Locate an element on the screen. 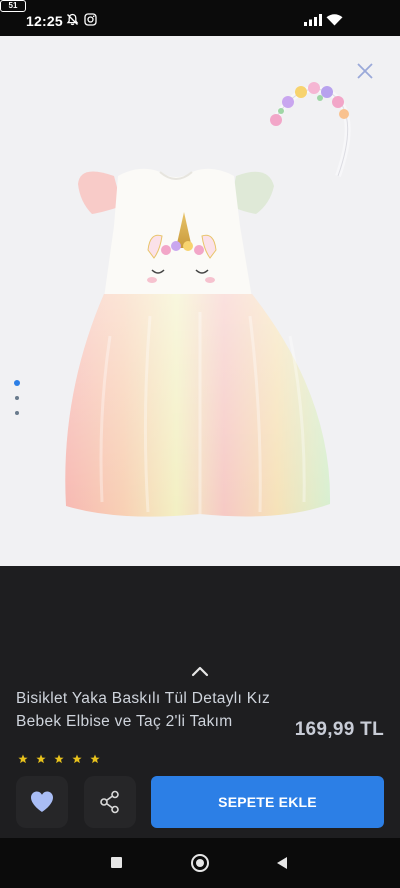 The width and height of the screenshot is (400, 888). status-bar: 12:25 51 is located at coordinates (200, 18).